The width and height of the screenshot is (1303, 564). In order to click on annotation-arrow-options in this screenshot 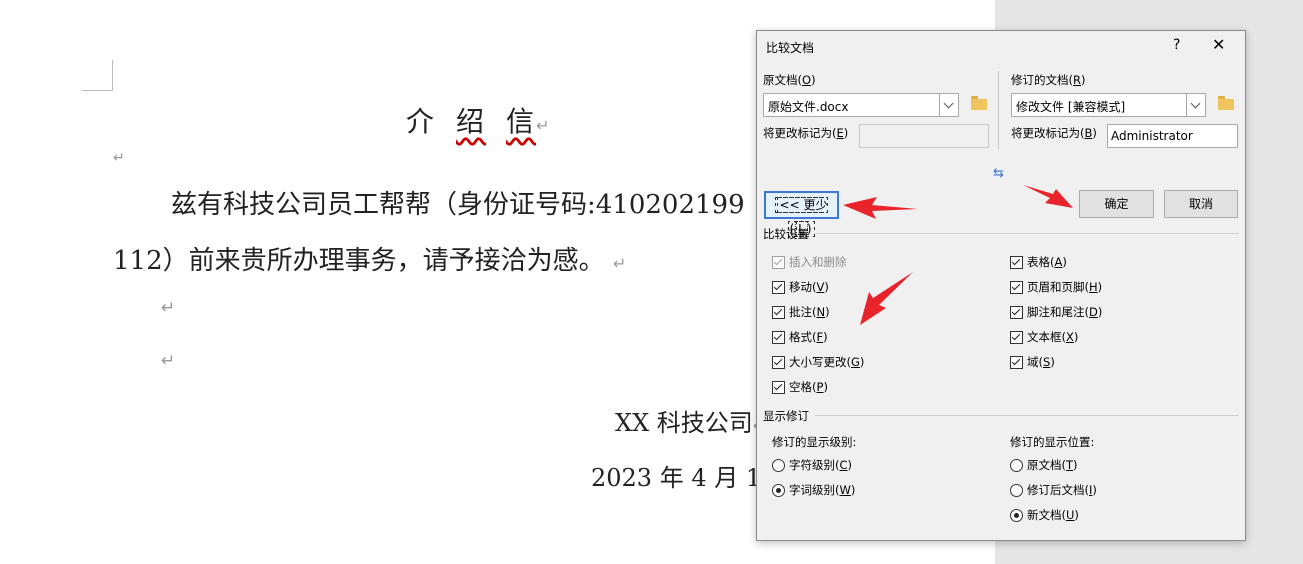, I will do `click(886, 298)`.